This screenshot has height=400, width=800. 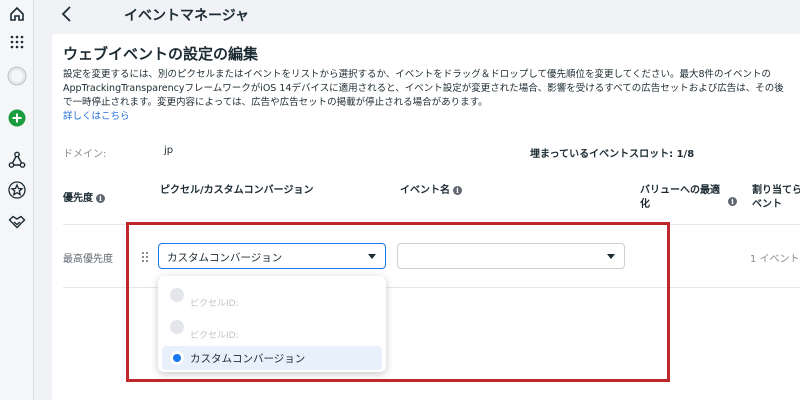 What do you see at coordinates (67, 14) in the screenshot?
I see `back-arrow-icon` at bounding box center [67, 14].